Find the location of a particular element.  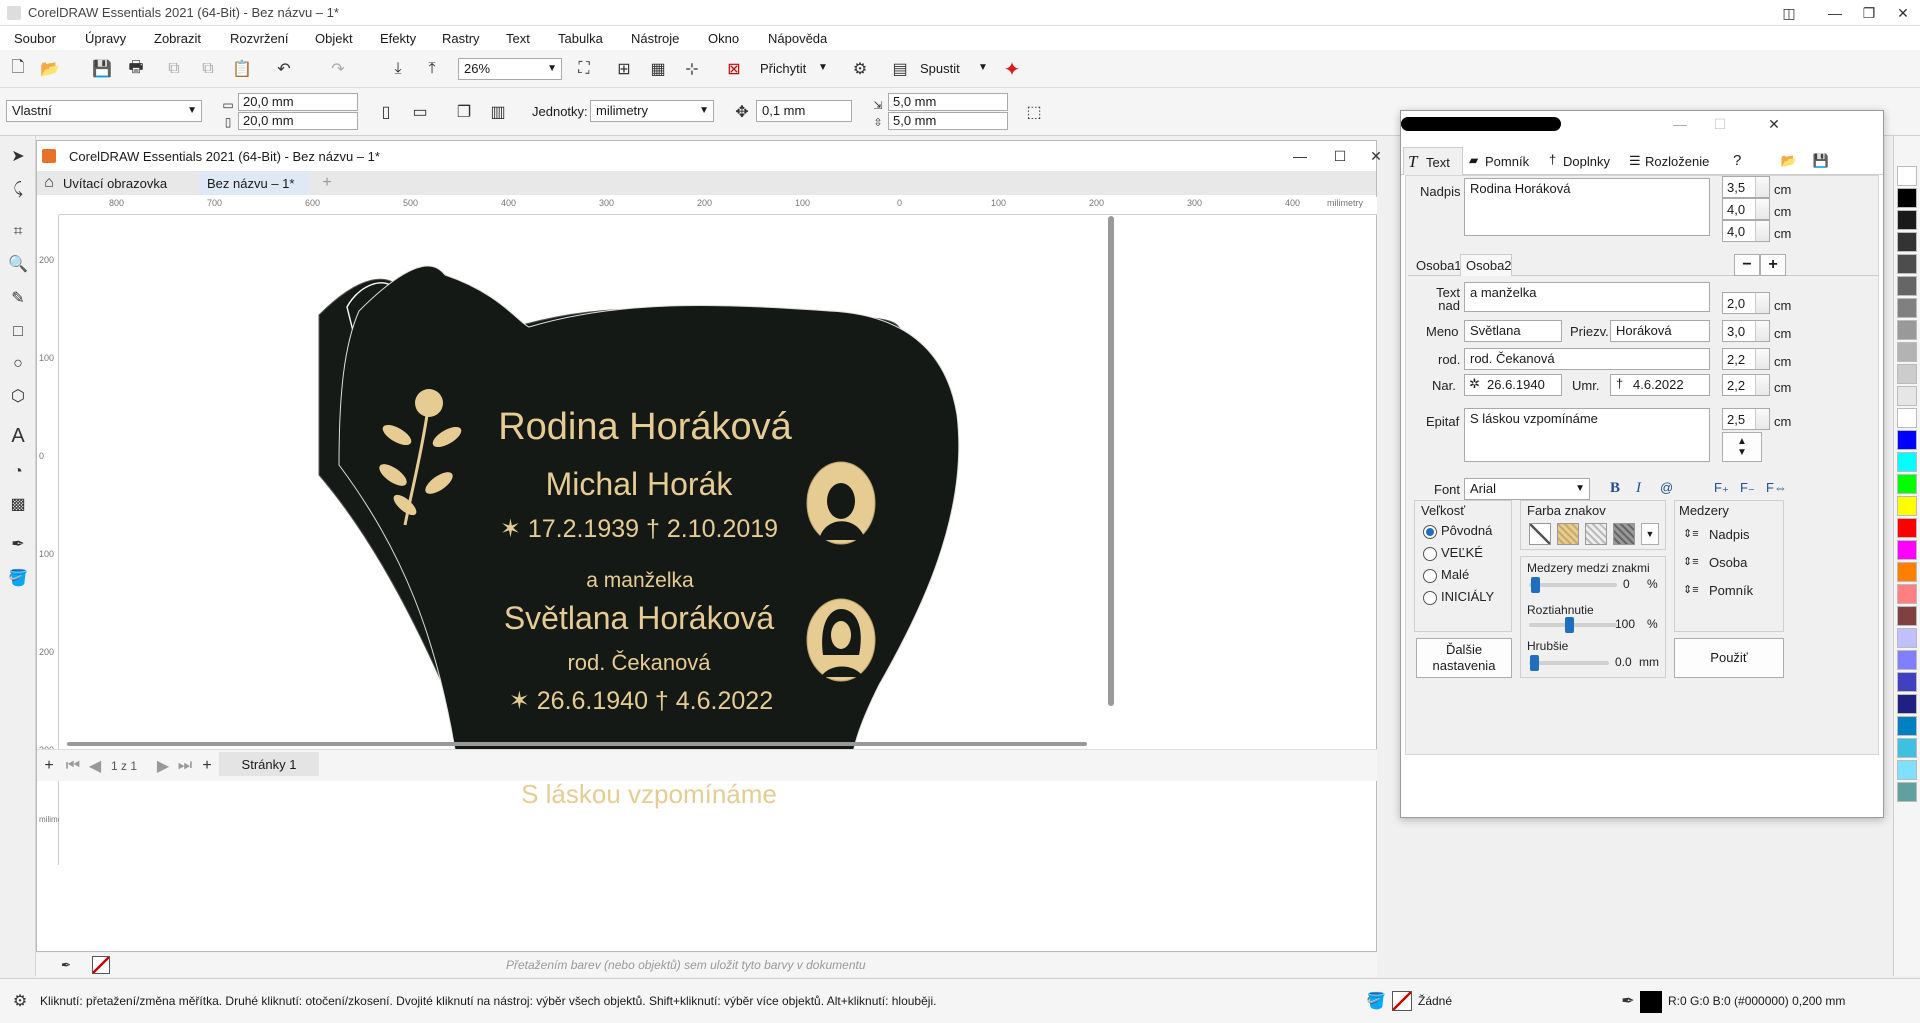

options-gear-icon: ⚙ is located at coordinates (860, 69).